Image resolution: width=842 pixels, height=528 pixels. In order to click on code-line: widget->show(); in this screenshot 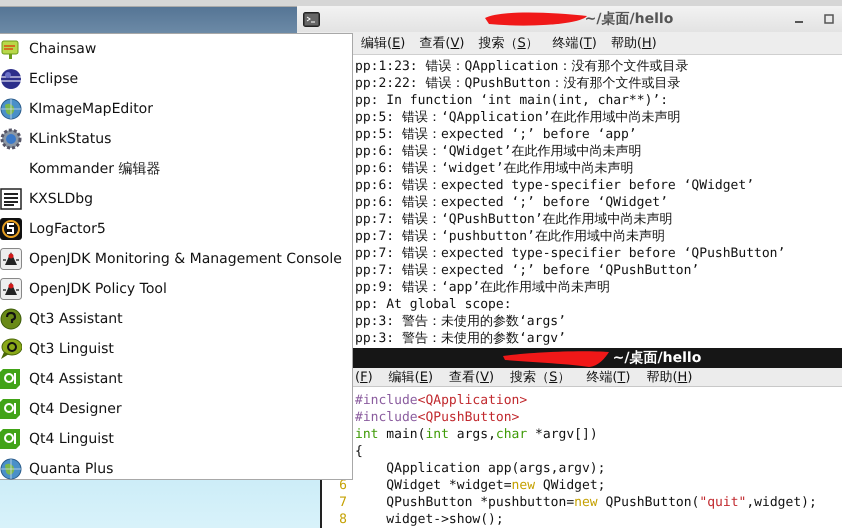, I will do `click(444, 519)`.